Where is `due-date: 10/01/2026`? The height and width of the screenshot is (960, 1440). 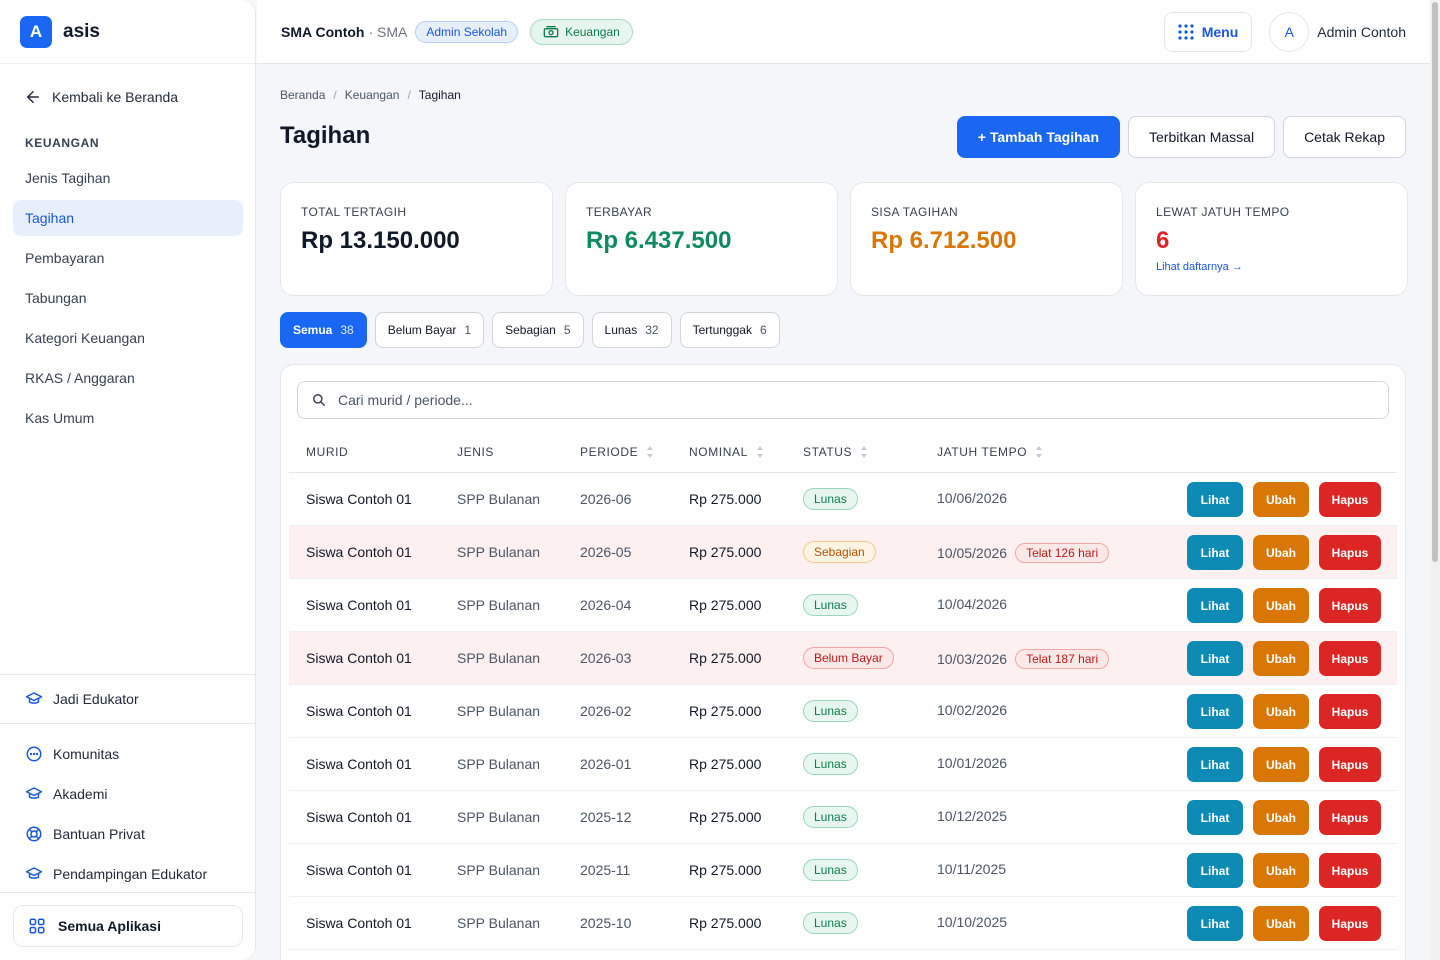 due-date: 10/01/2026 is located at coordinates (972, 763).